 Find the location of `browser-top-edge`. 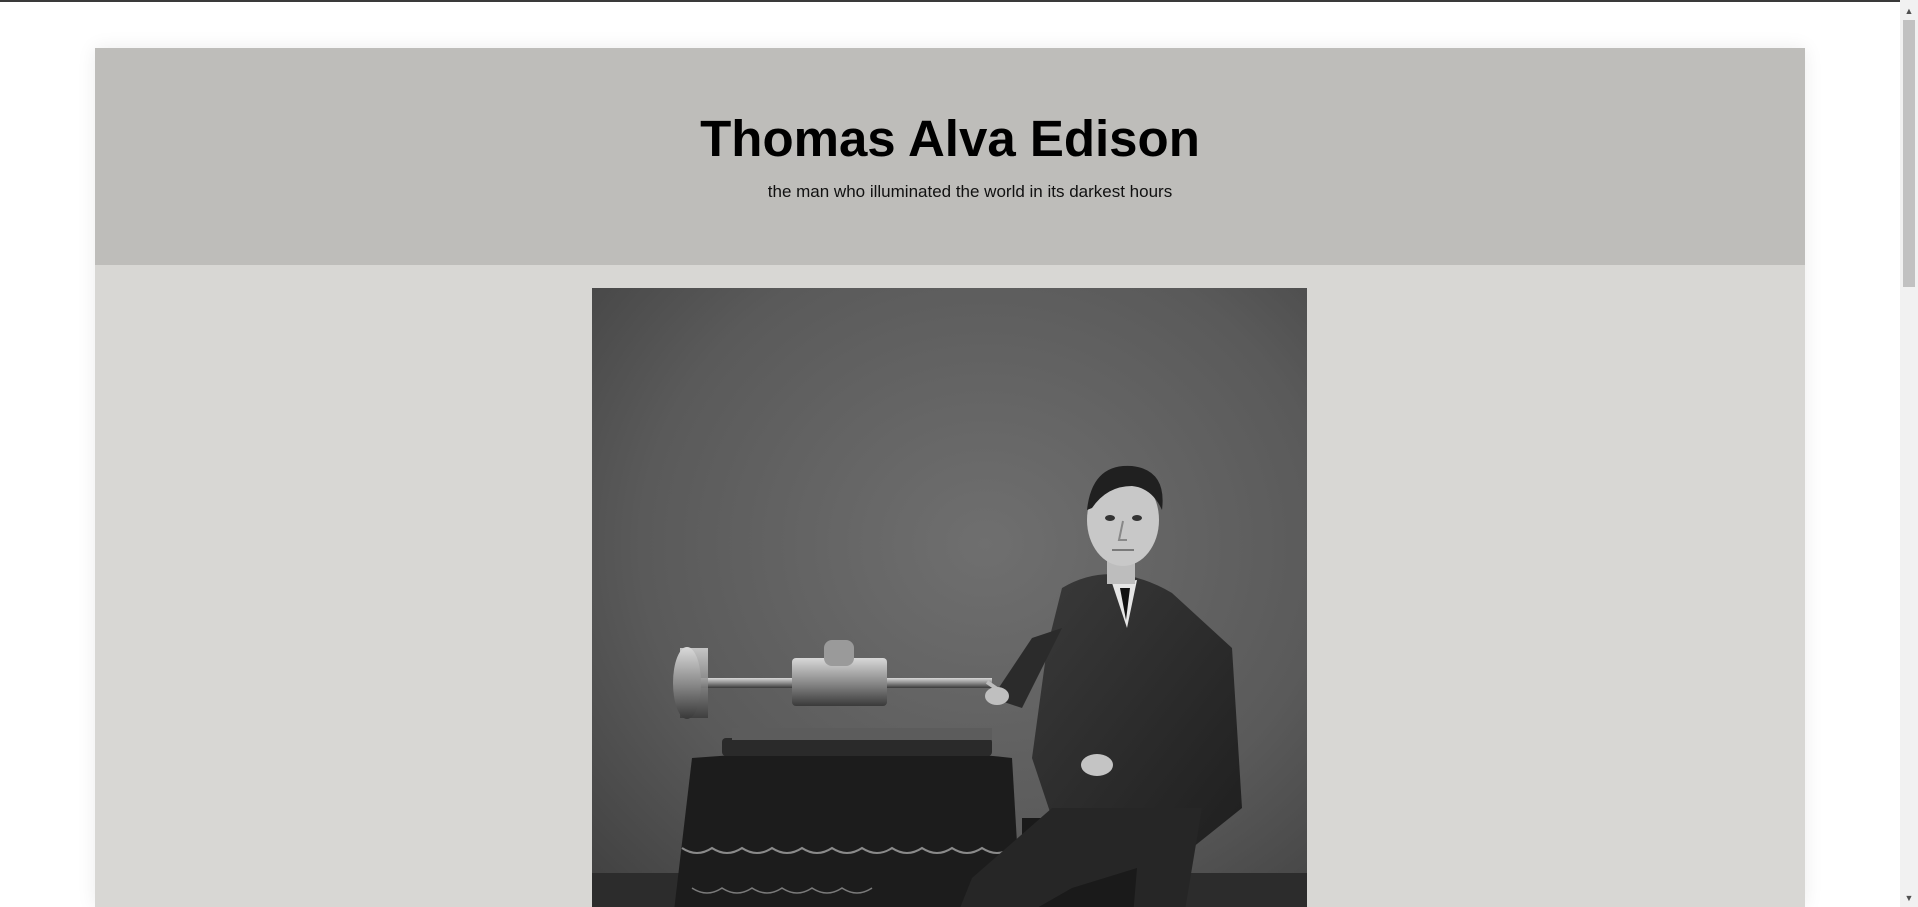

browser-top-edge is located at coordinates (959, 1).